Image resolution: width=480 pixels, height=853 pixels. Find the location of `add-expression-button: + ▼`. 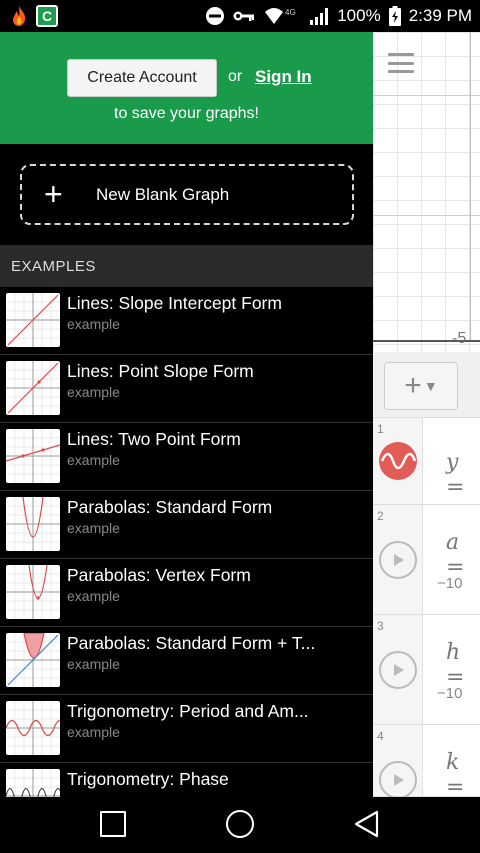

add-expression-button: + ▼ is located at coordinates (421, 386).